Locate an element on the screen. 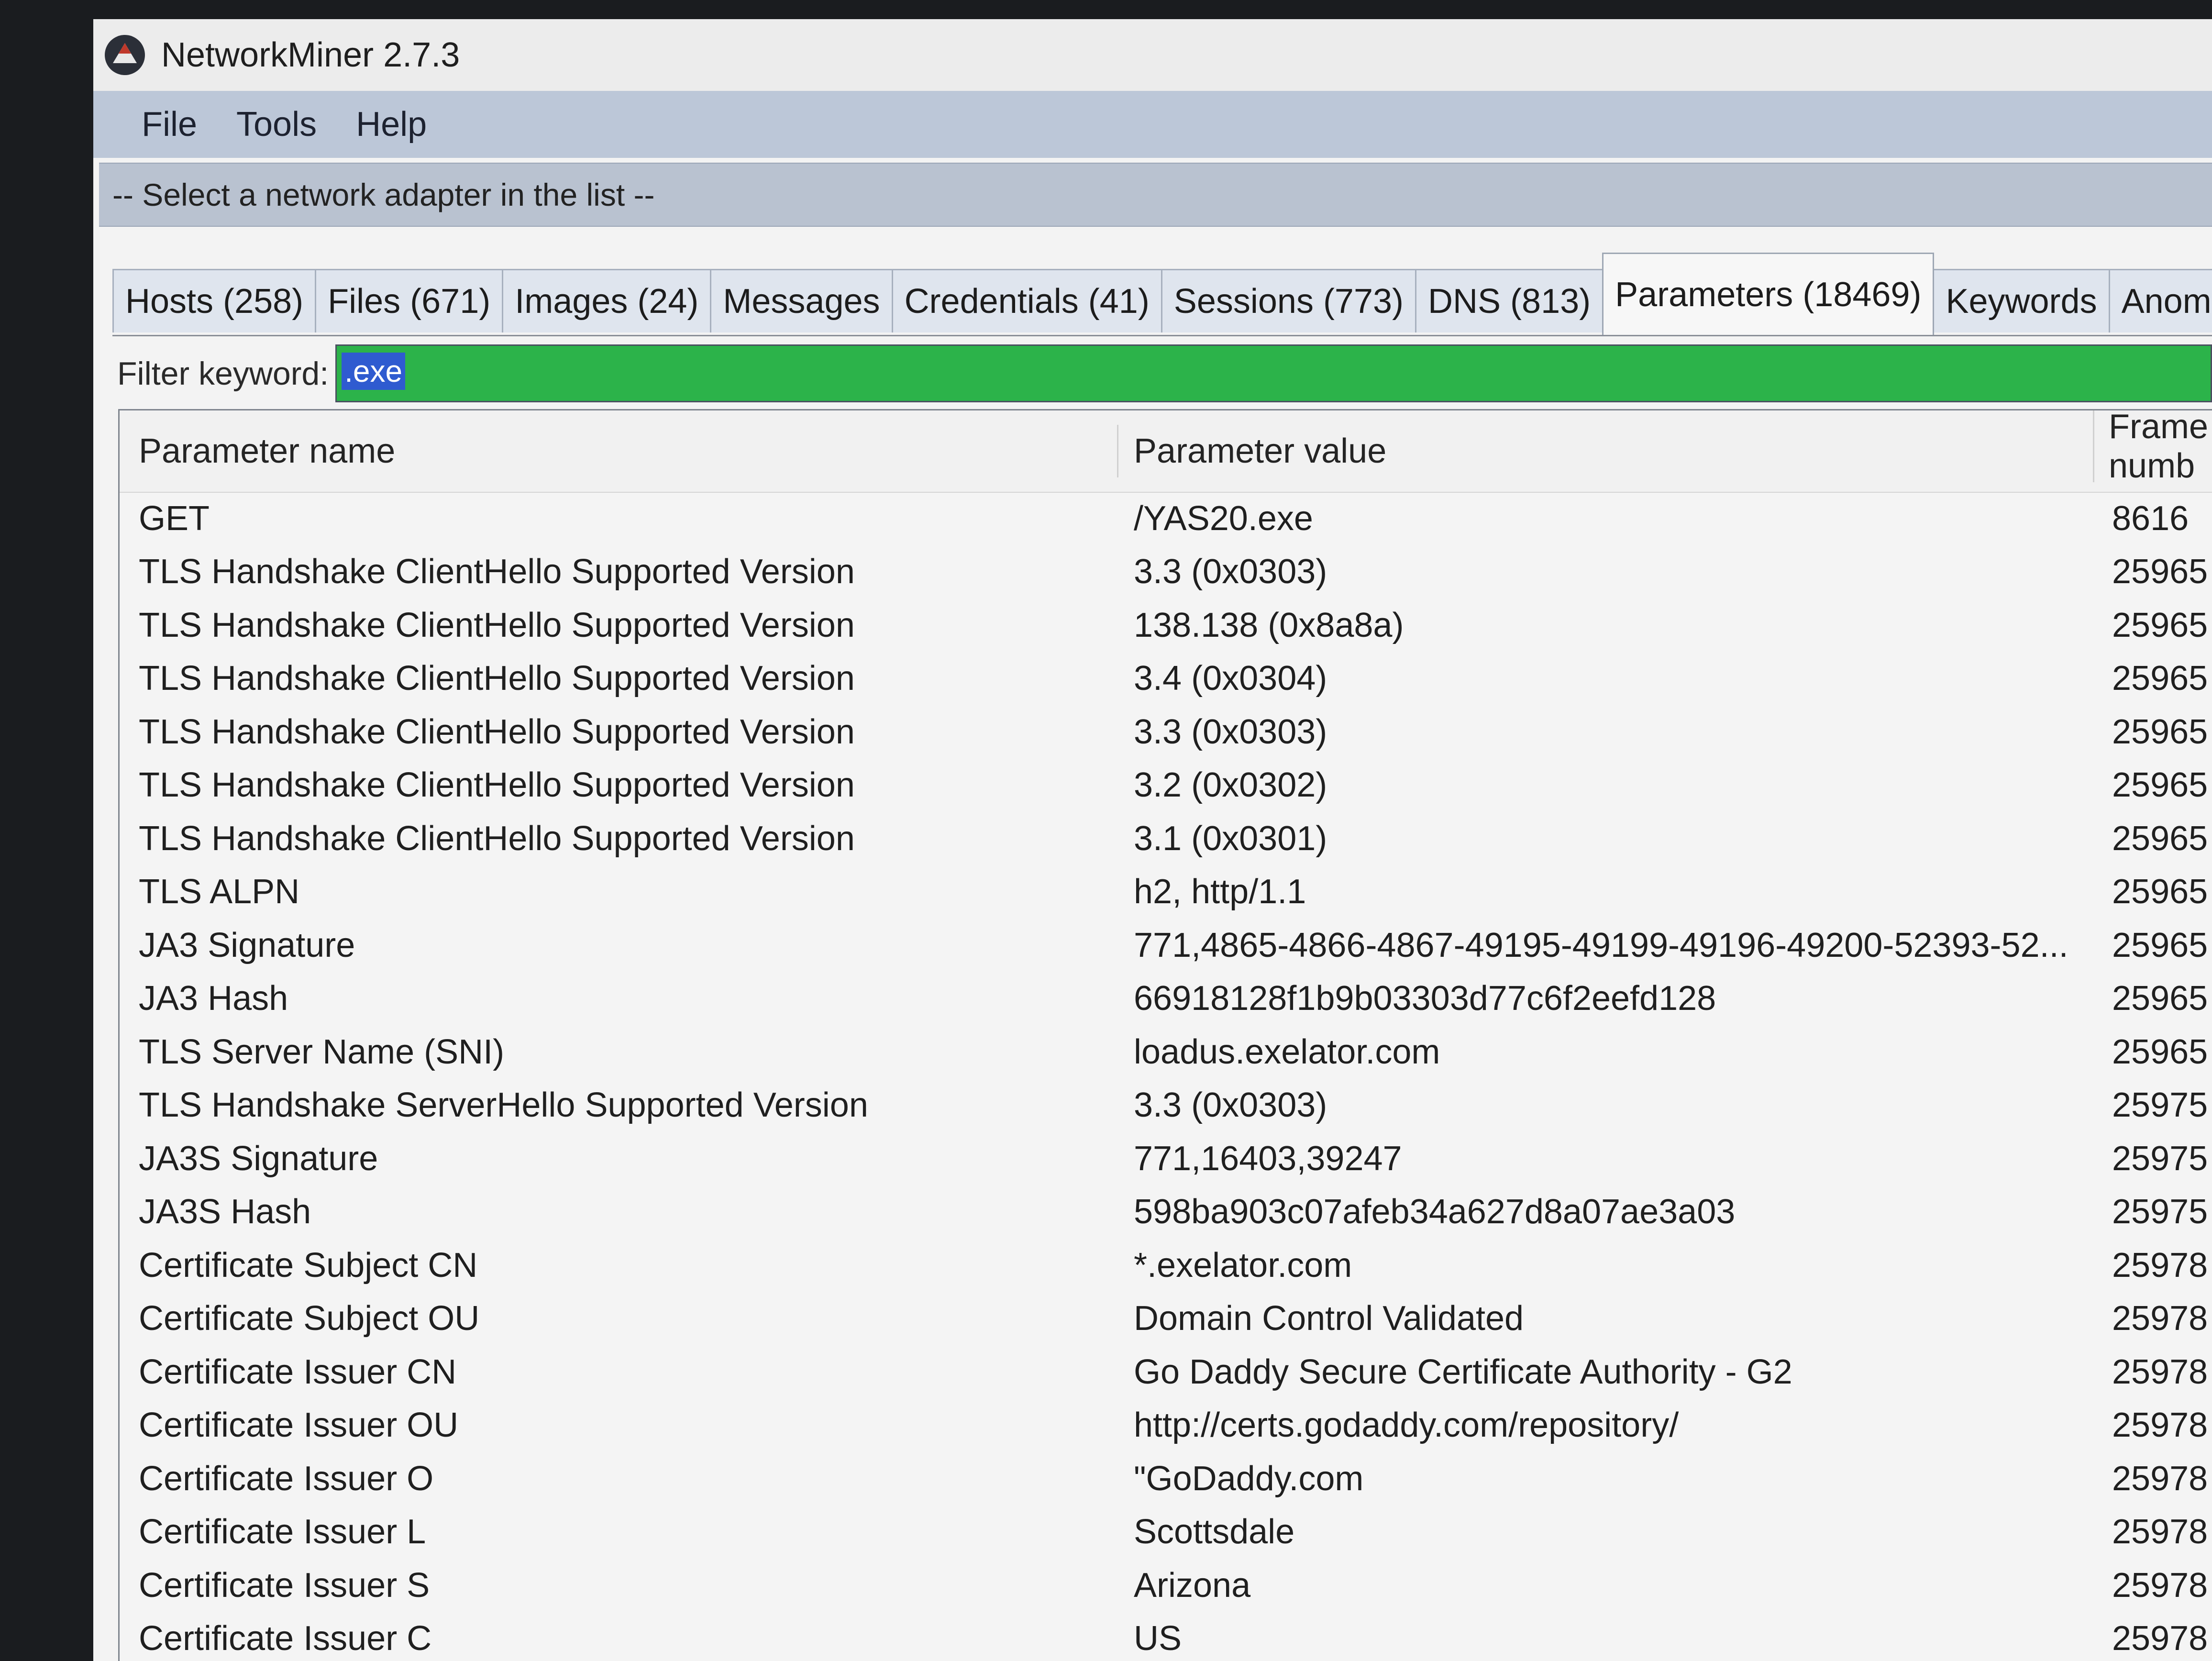 This screenshot has height=1661, width=2212. table-row: Certificate Issuer S Arizona 25978 is located at coordinates (1166, 1586).